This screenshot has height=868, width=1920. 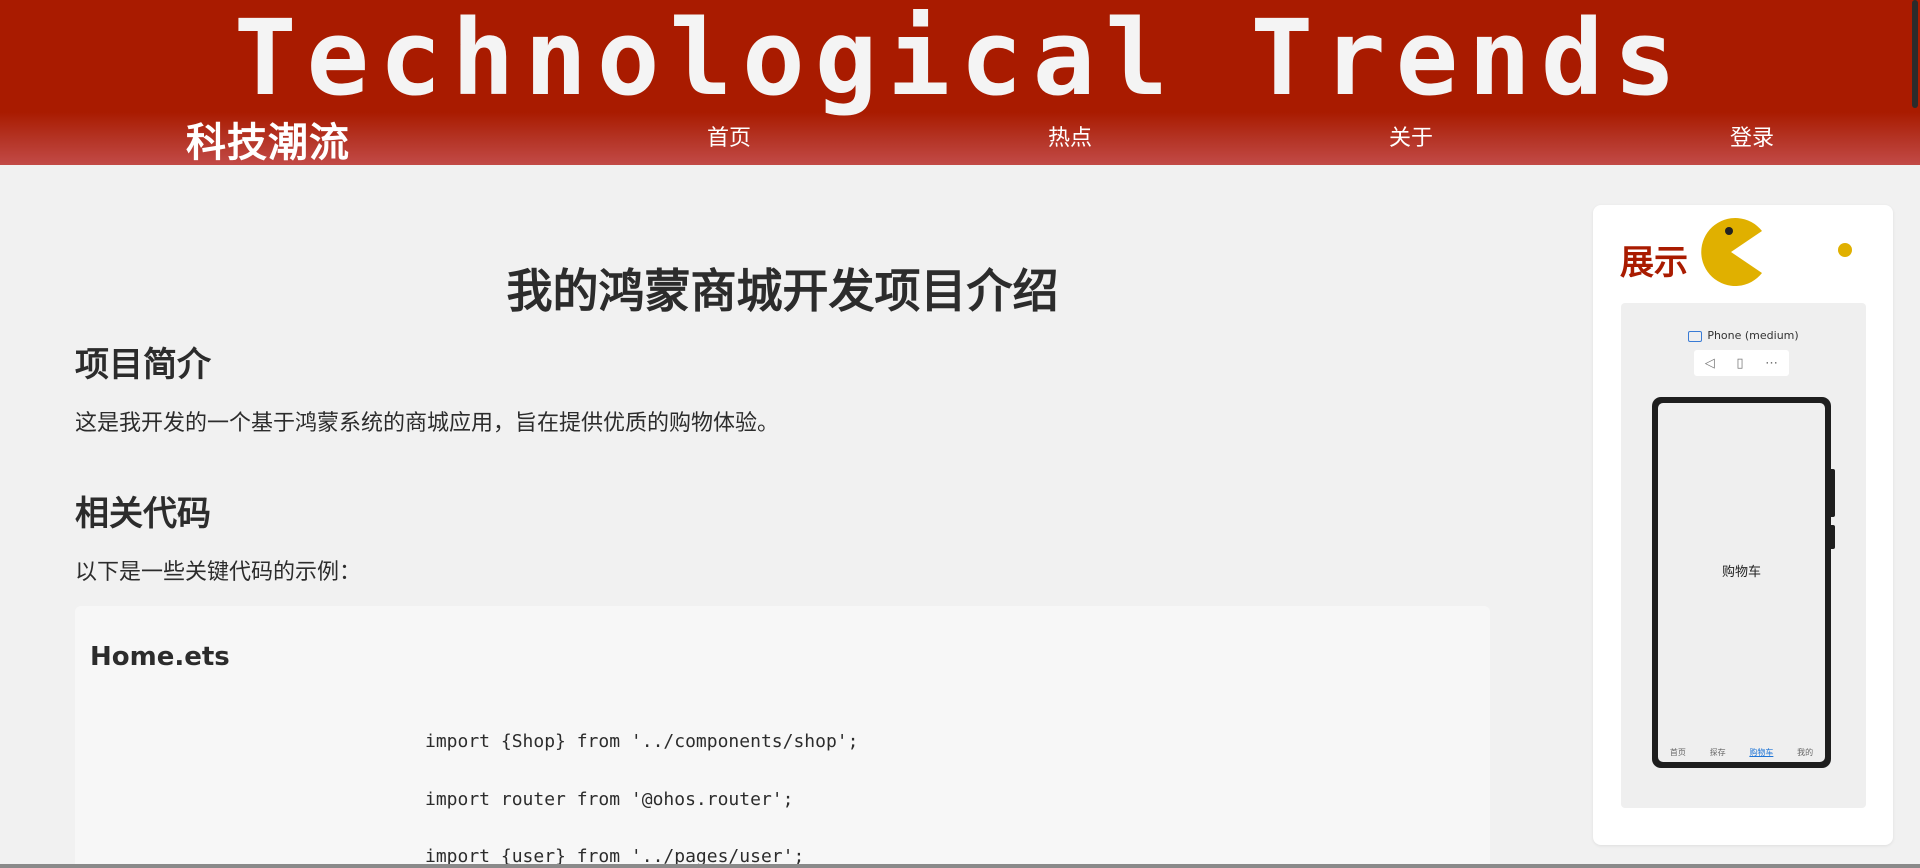 I want to click on phone-frame: 购物车 首页 探存 购物车 我的, so click(x=1743, y=582).